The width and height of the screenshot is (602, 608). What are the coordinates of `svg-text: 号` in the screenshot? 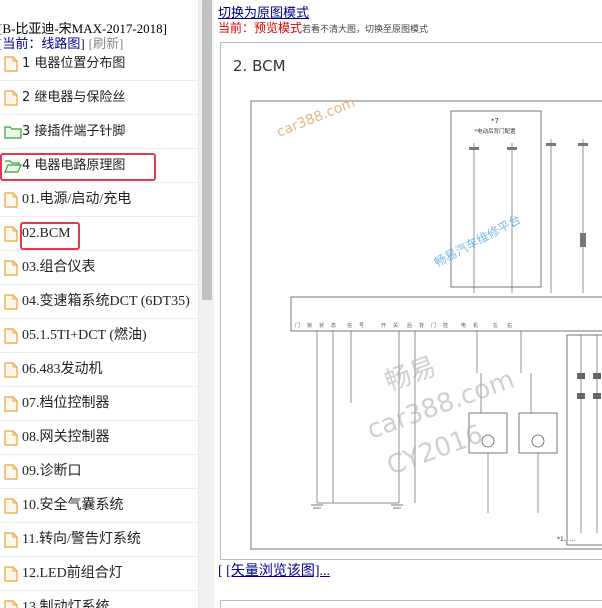 It's located at (361, 326).